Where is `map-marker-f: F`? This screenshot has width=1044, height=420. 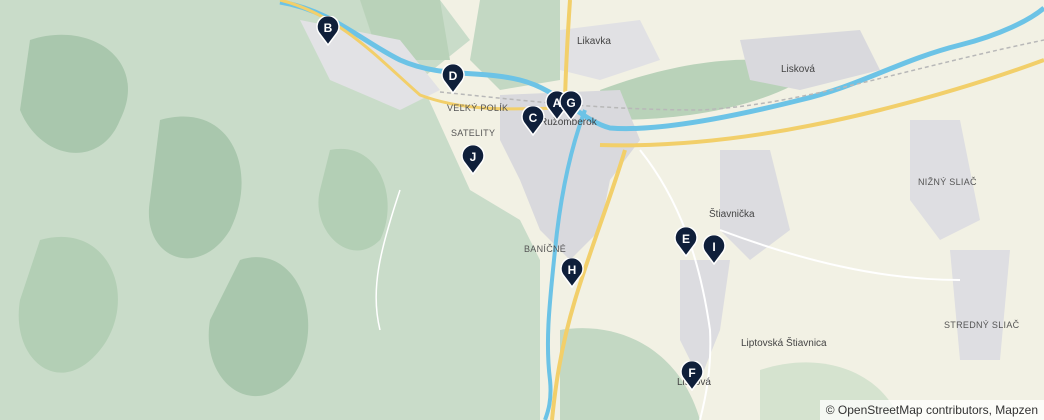 map-marker-f: F is located at coordinates (692, 376).